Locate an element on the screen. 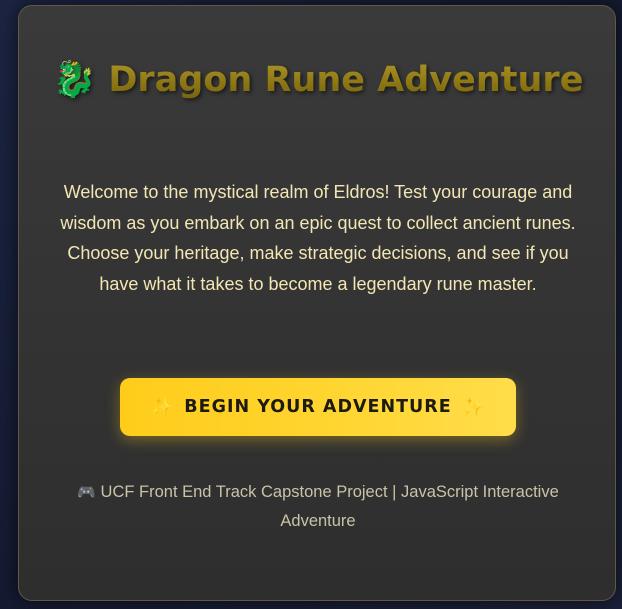 This screenshot has height=609, width=622. game-title-text: Dragon Rune Adventure is located at coordinates (346, 80).